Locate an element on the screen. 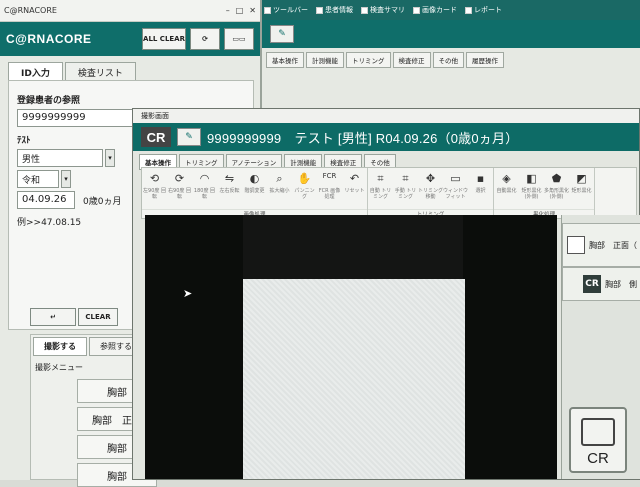  toolbar-button: ⟲ 左90度 回転 is located at coordinates (154, 188).